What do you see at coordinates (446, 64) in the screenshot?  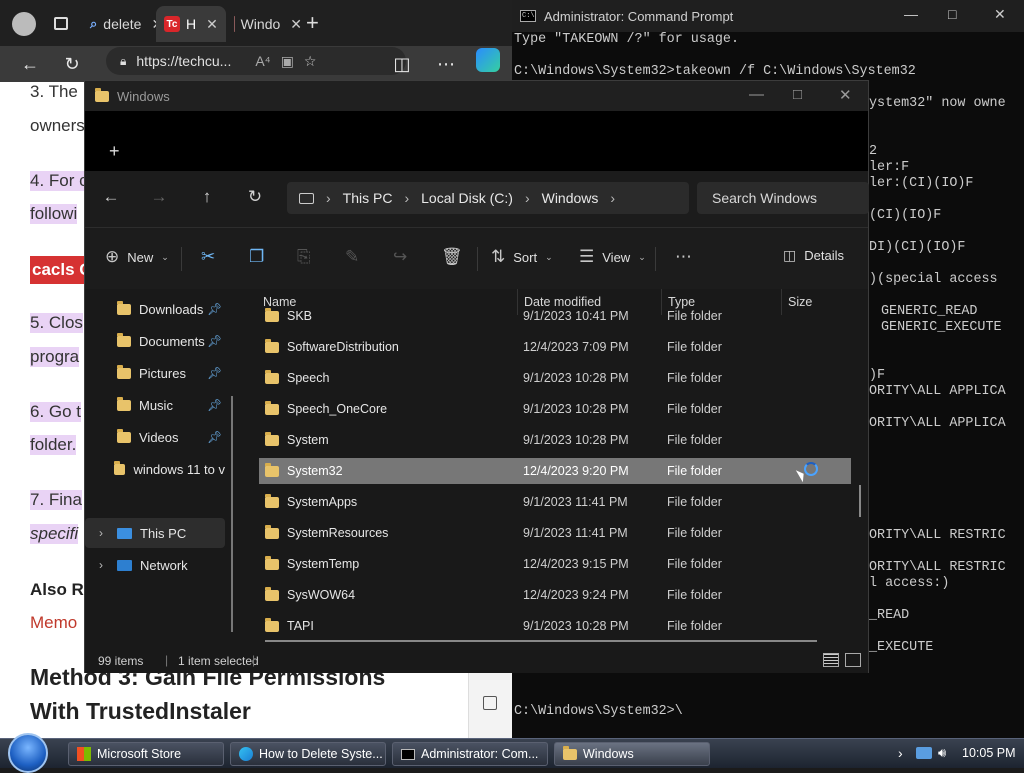 I see `more-menu-icon: ⋯` at bounding box center [446, 64].